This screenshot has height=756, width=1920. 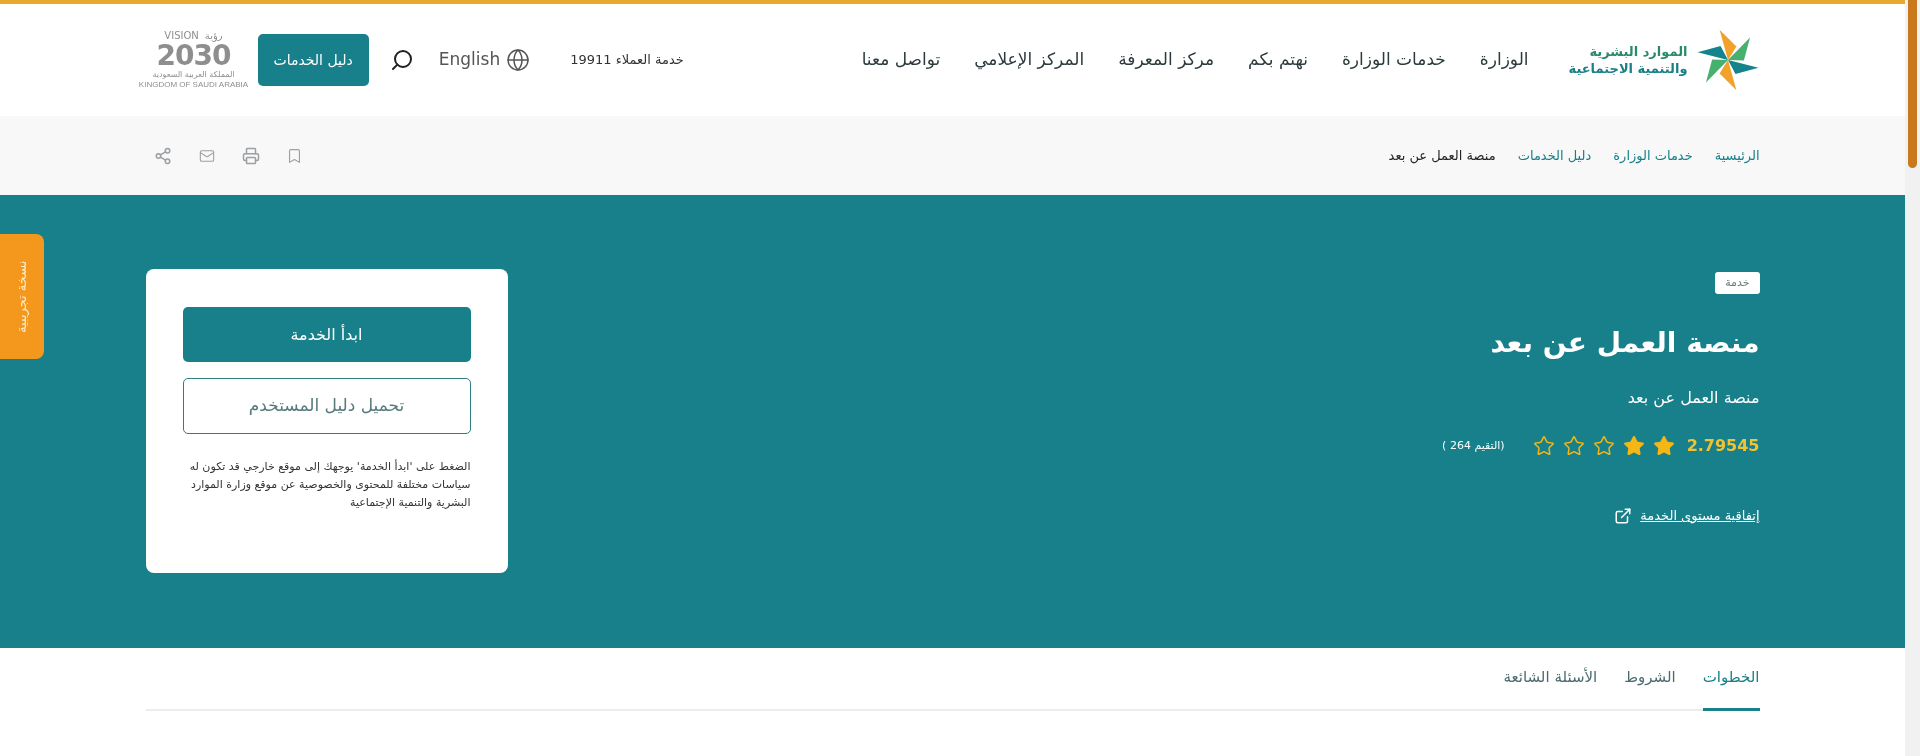 What do you see at coordinates (326, 406) in the screenshot?
I see `download-guide-button: تحميل دليل المستخدم` at bounding box center [326, 406].